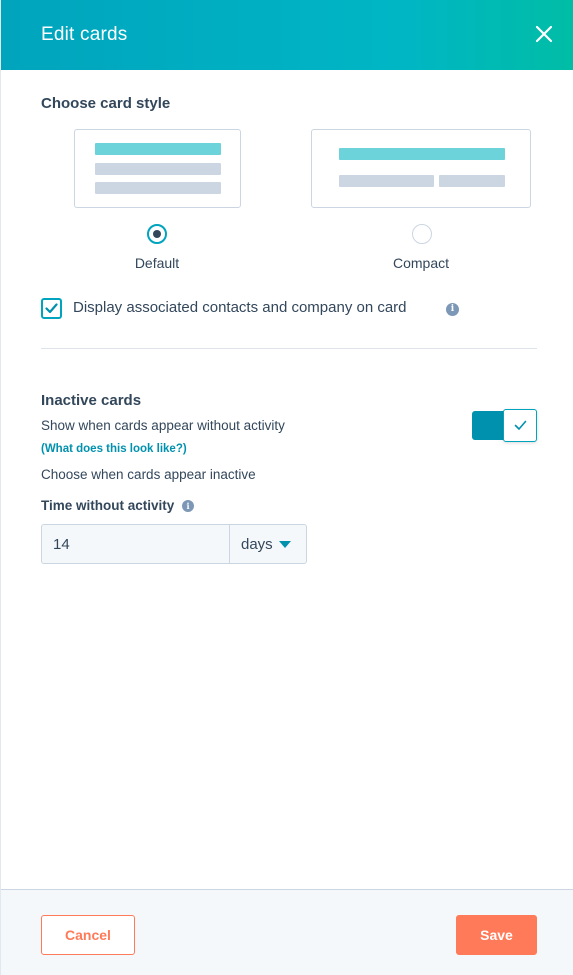 This screenshot has width=573, height=975. What do you see at coordinates (289, 348) in the screenshot?
I see `section-divider` at bounding box center [289, 348].